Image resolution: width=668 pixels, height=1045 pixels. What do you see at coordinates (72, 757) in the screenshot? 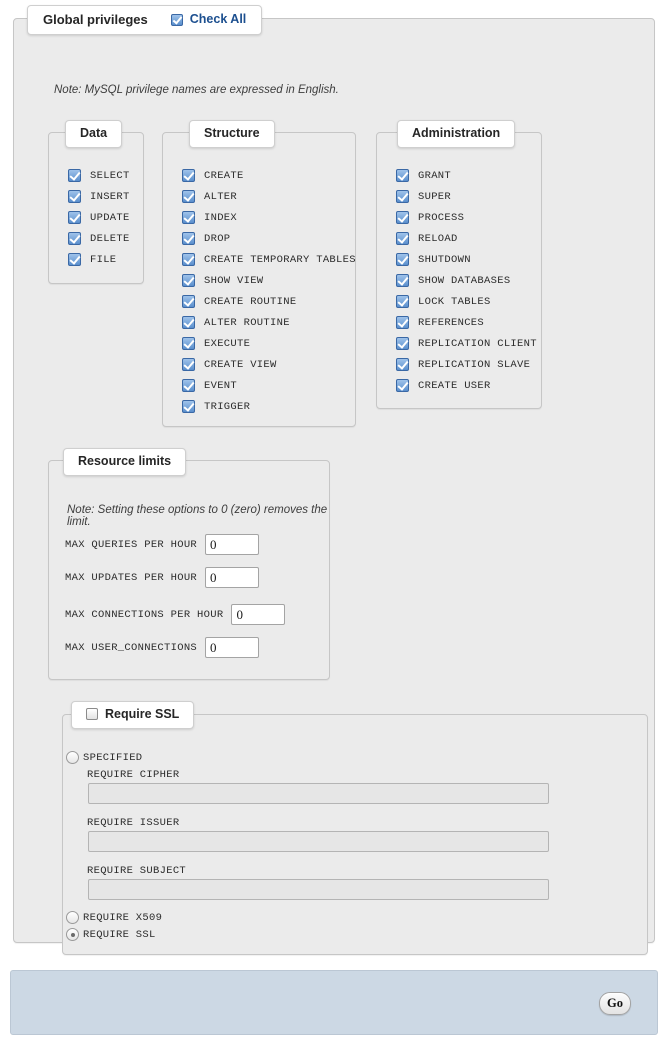
I see `ssl-specified-radio` at bounding box center [72, 757].